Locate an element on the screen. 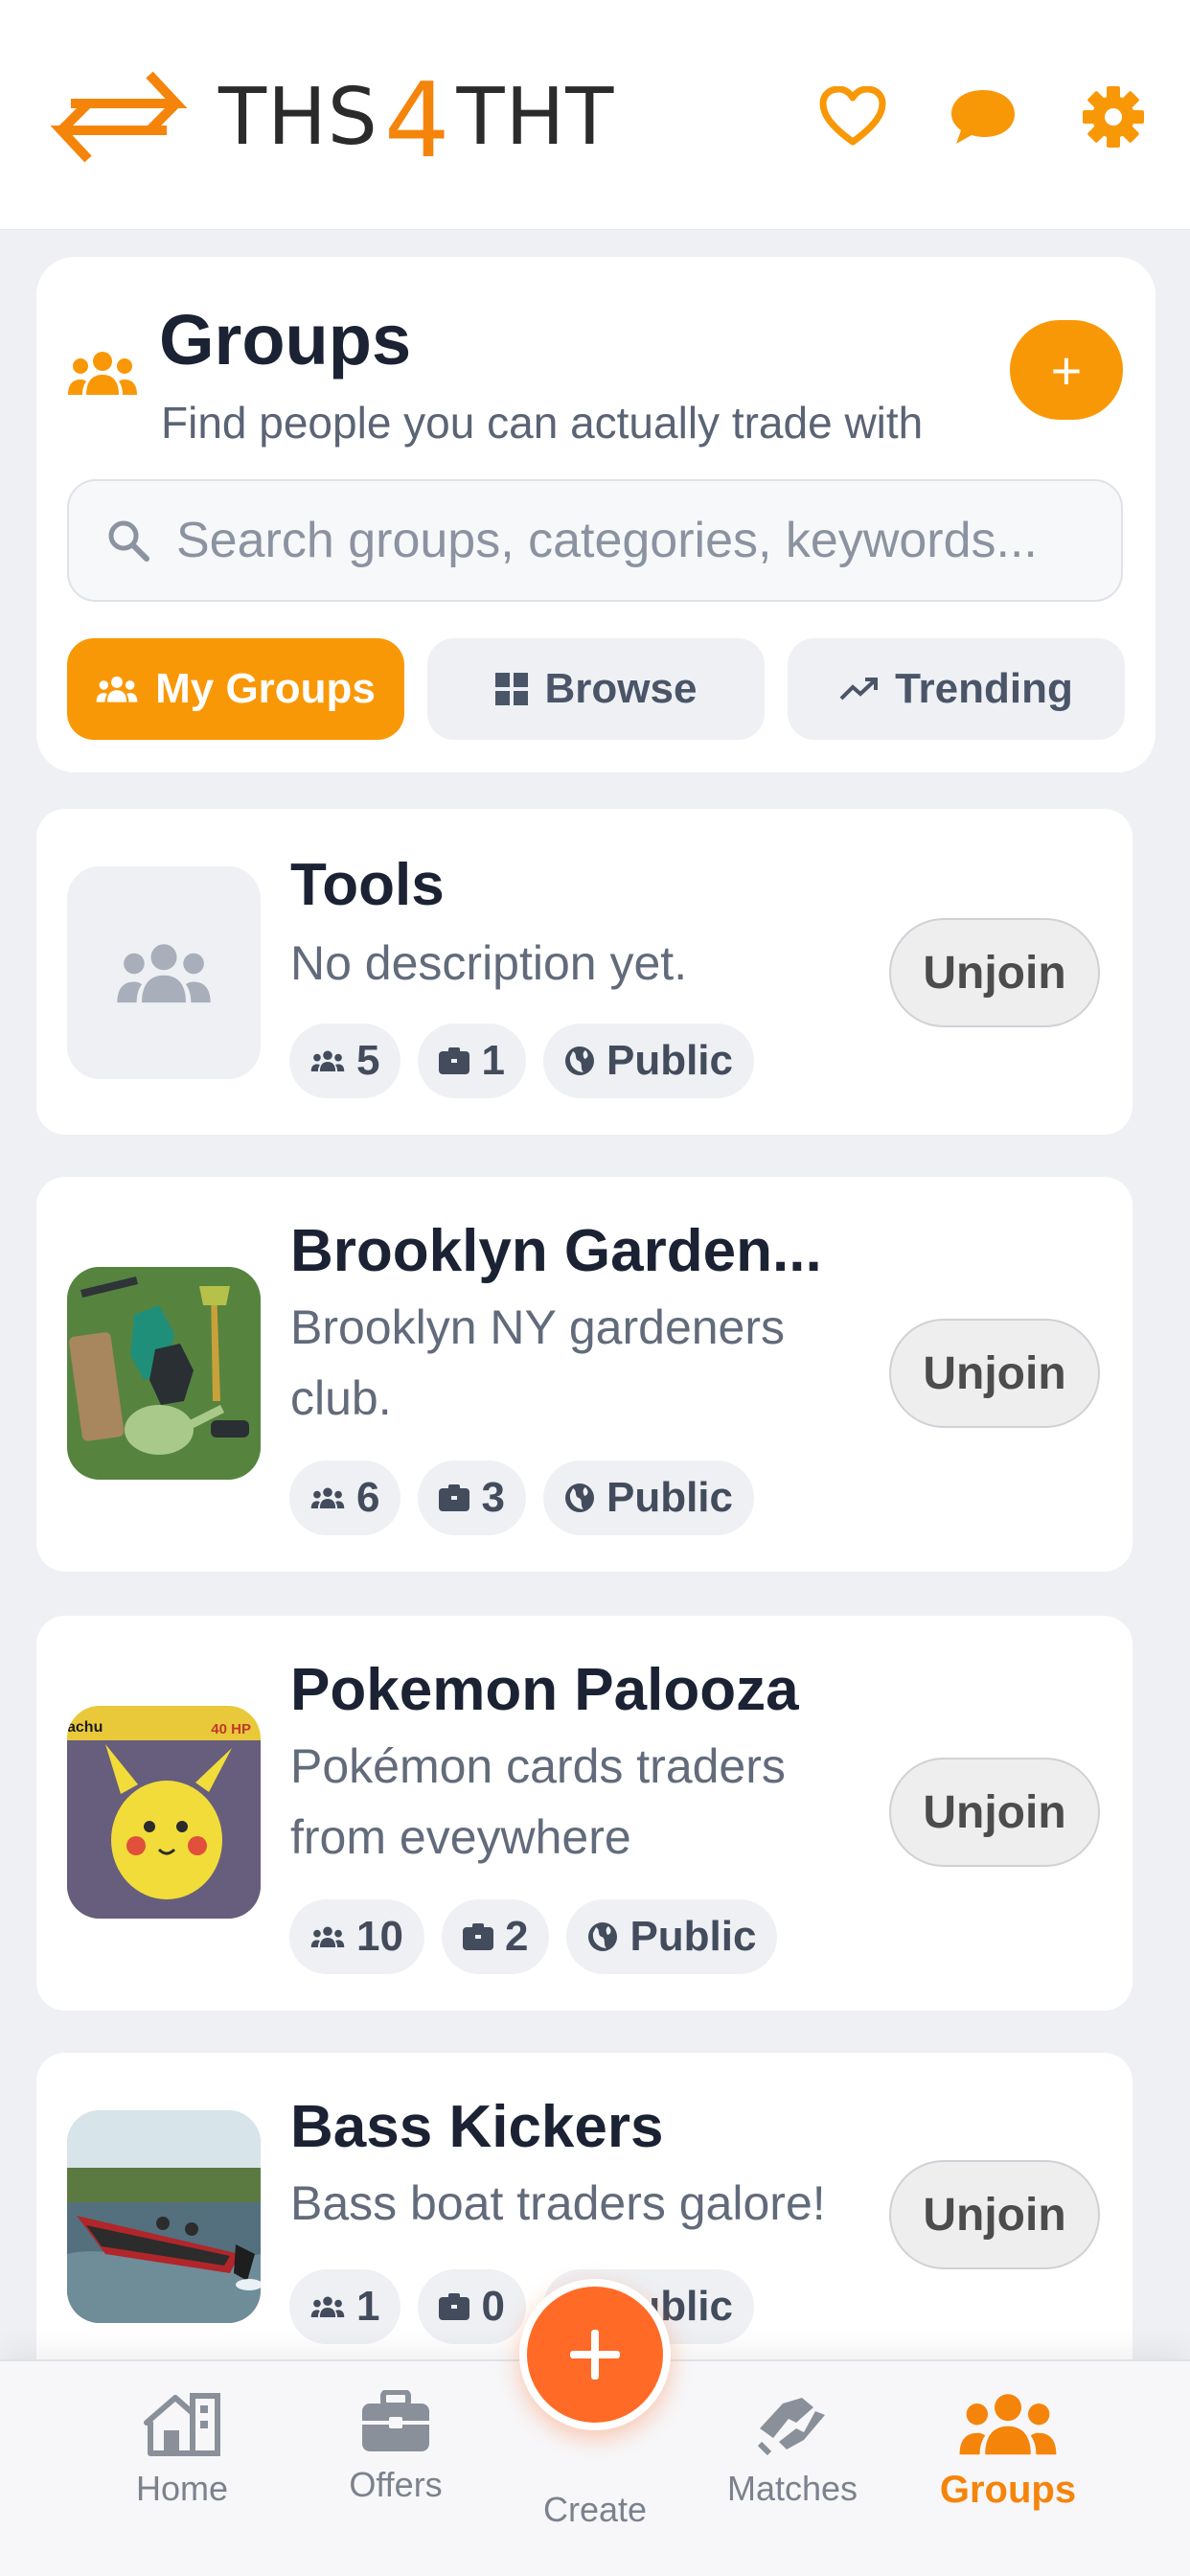  app-logo: THS 4 THT is located at coordinates (328, 120).